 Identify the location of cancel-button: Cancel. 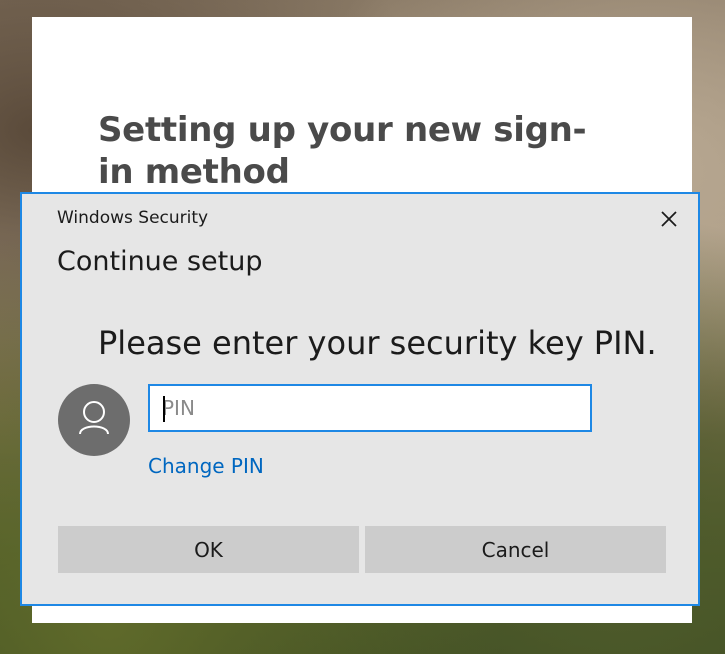
(515, 549).